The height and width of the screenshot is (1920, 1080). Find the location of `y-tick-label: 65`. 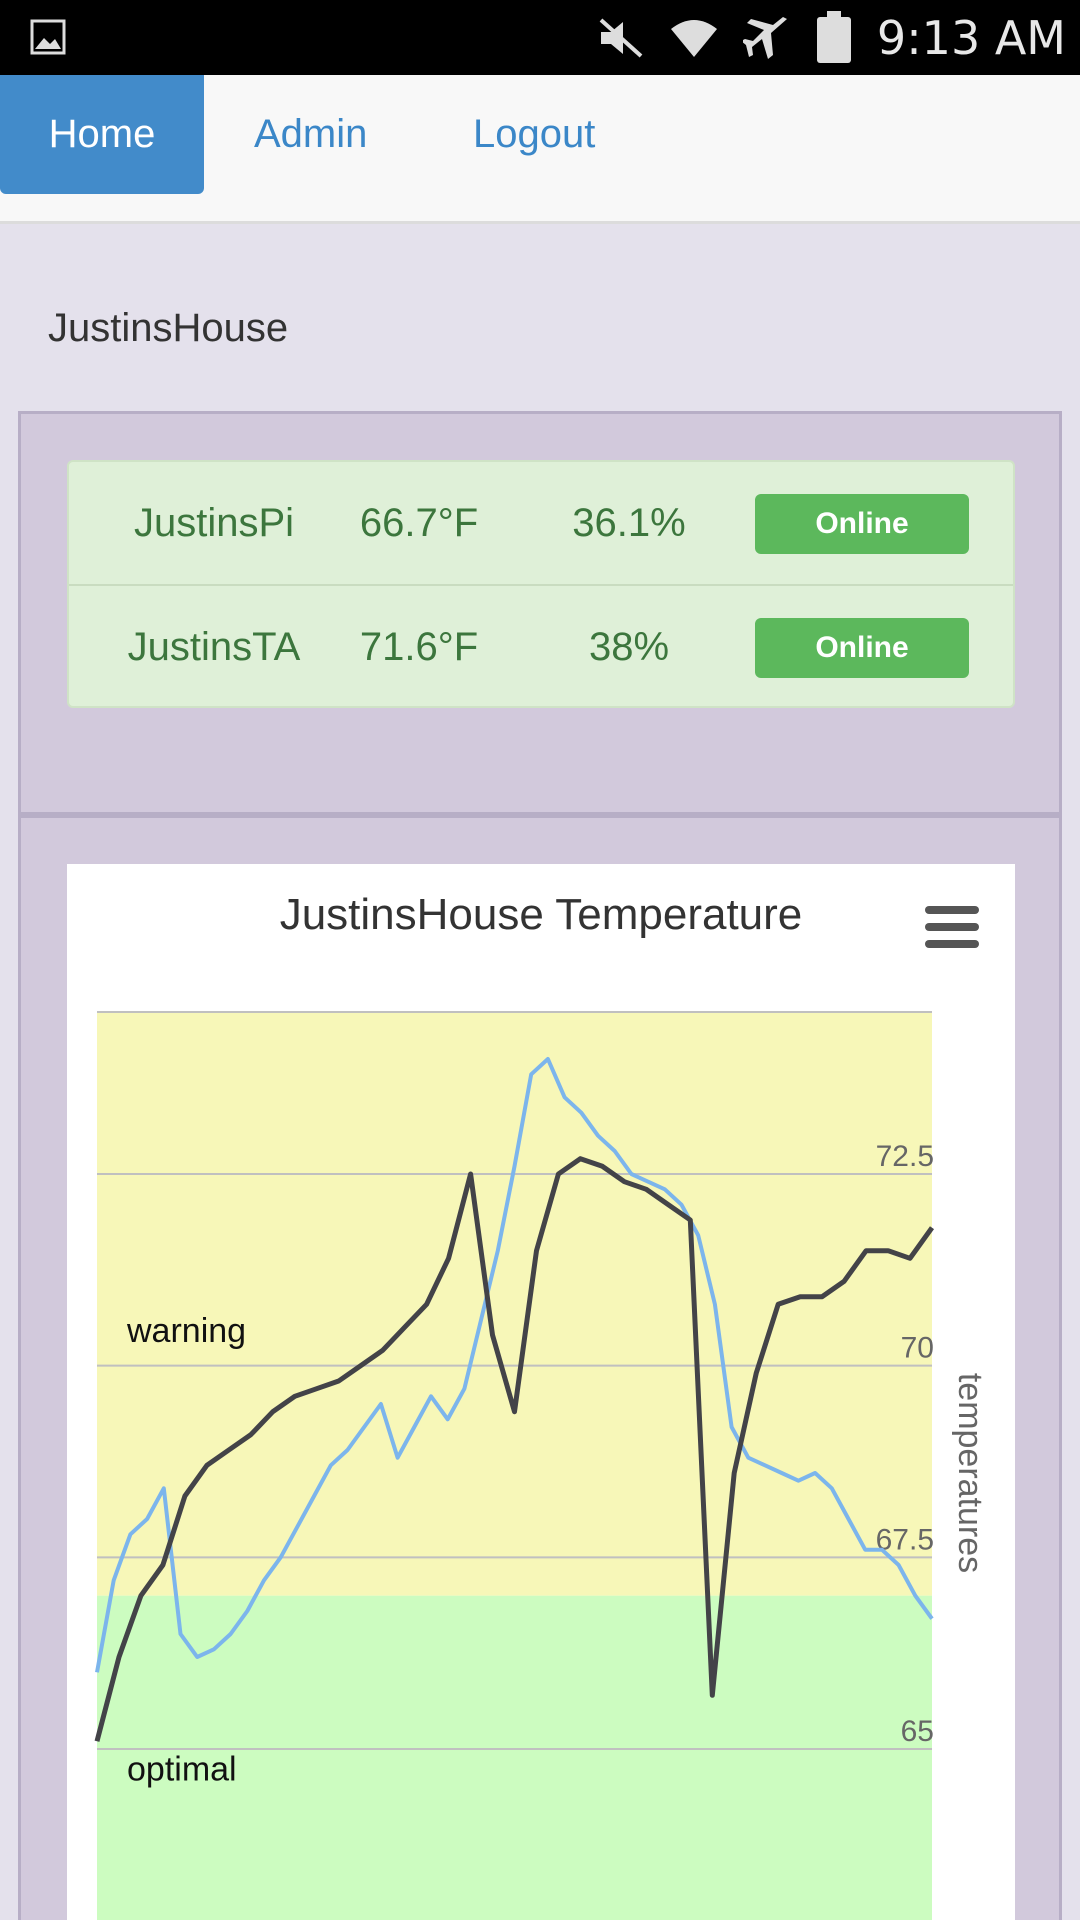

y-tick-label: 65 is located at coordinates (917, 1731).